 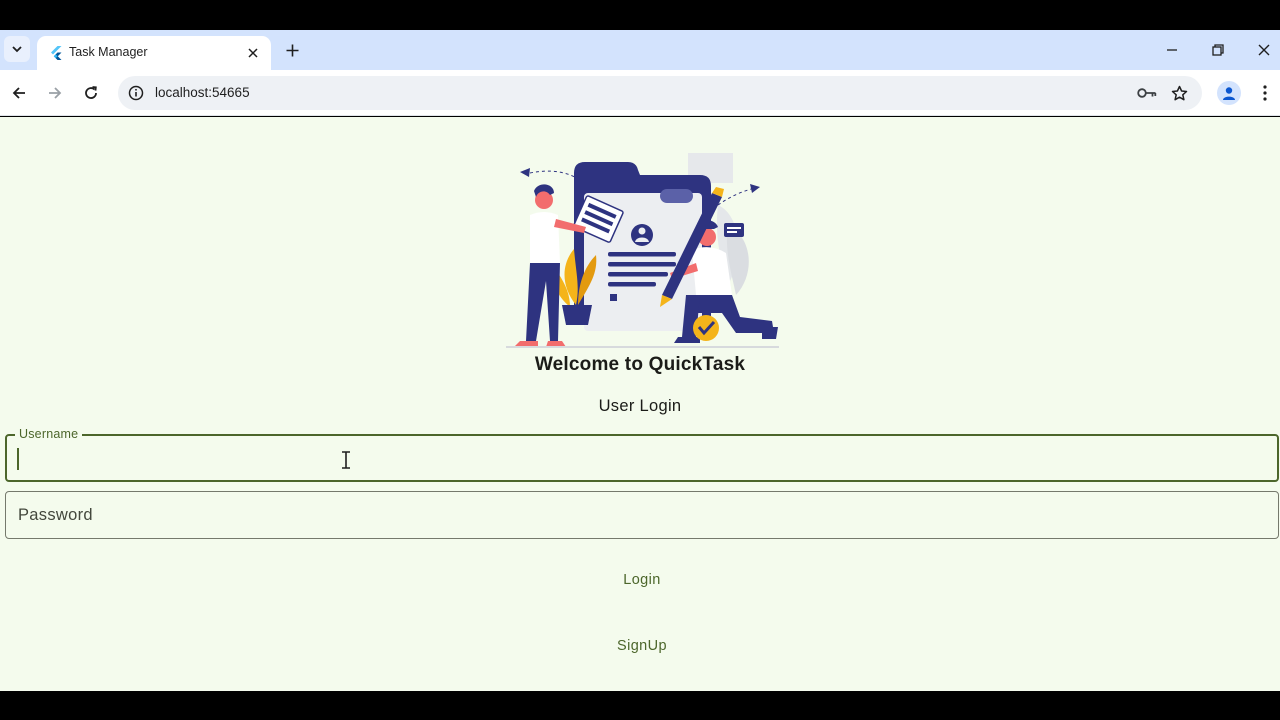 What do you see at coordinates (642, 515) in the screenshot?
I see `password-field: Password` at bounding box center [642, 515].